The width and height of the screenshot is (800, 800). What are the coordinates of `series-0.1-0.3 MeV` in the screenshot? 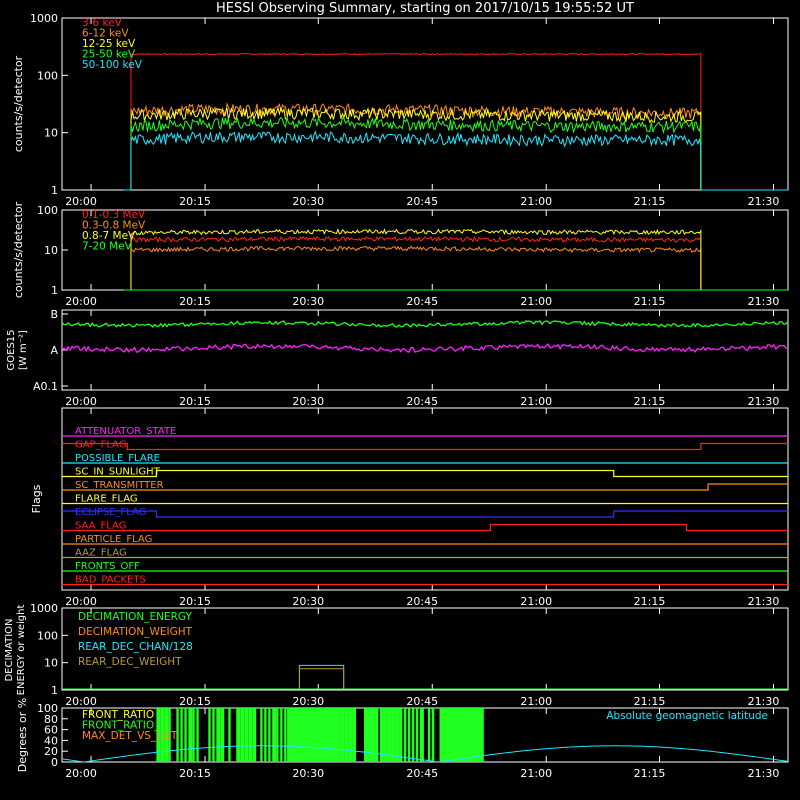 It's located at (455, 263).